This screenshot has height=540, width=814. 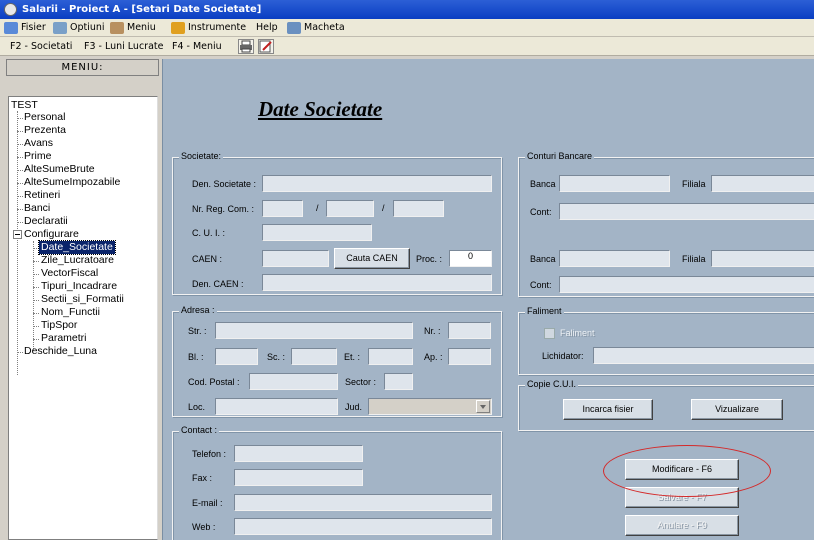 I want to click on sc-label: Sc. :, so click(x=276, y=357).